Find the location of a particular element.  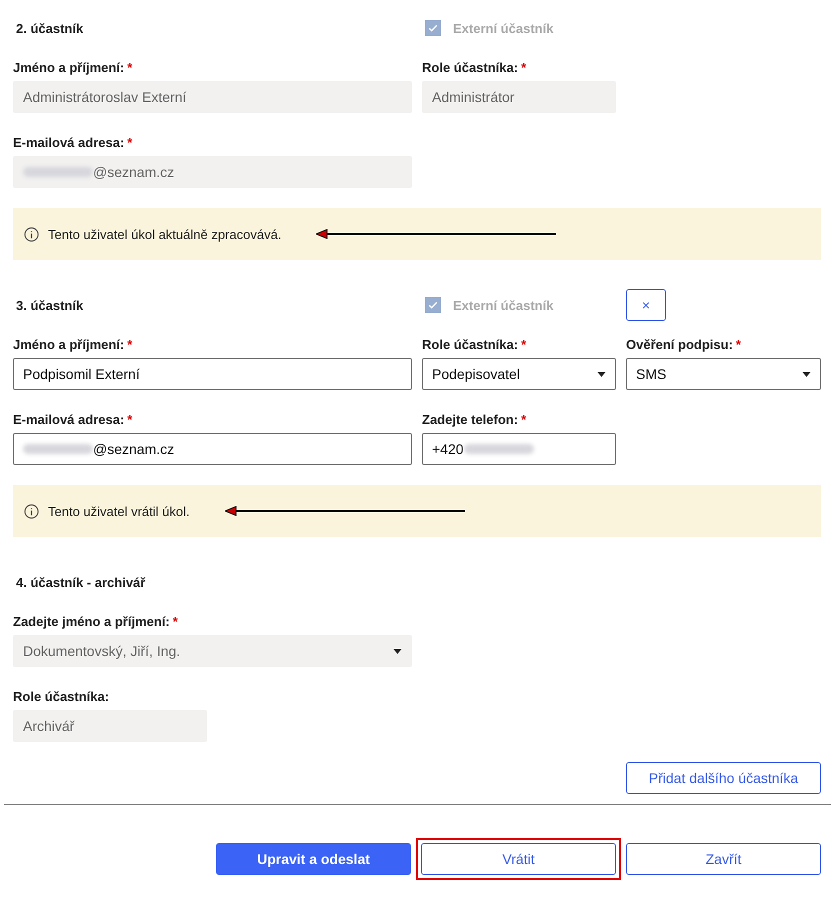

select-field: SMS is located at coordinates (723, 374).